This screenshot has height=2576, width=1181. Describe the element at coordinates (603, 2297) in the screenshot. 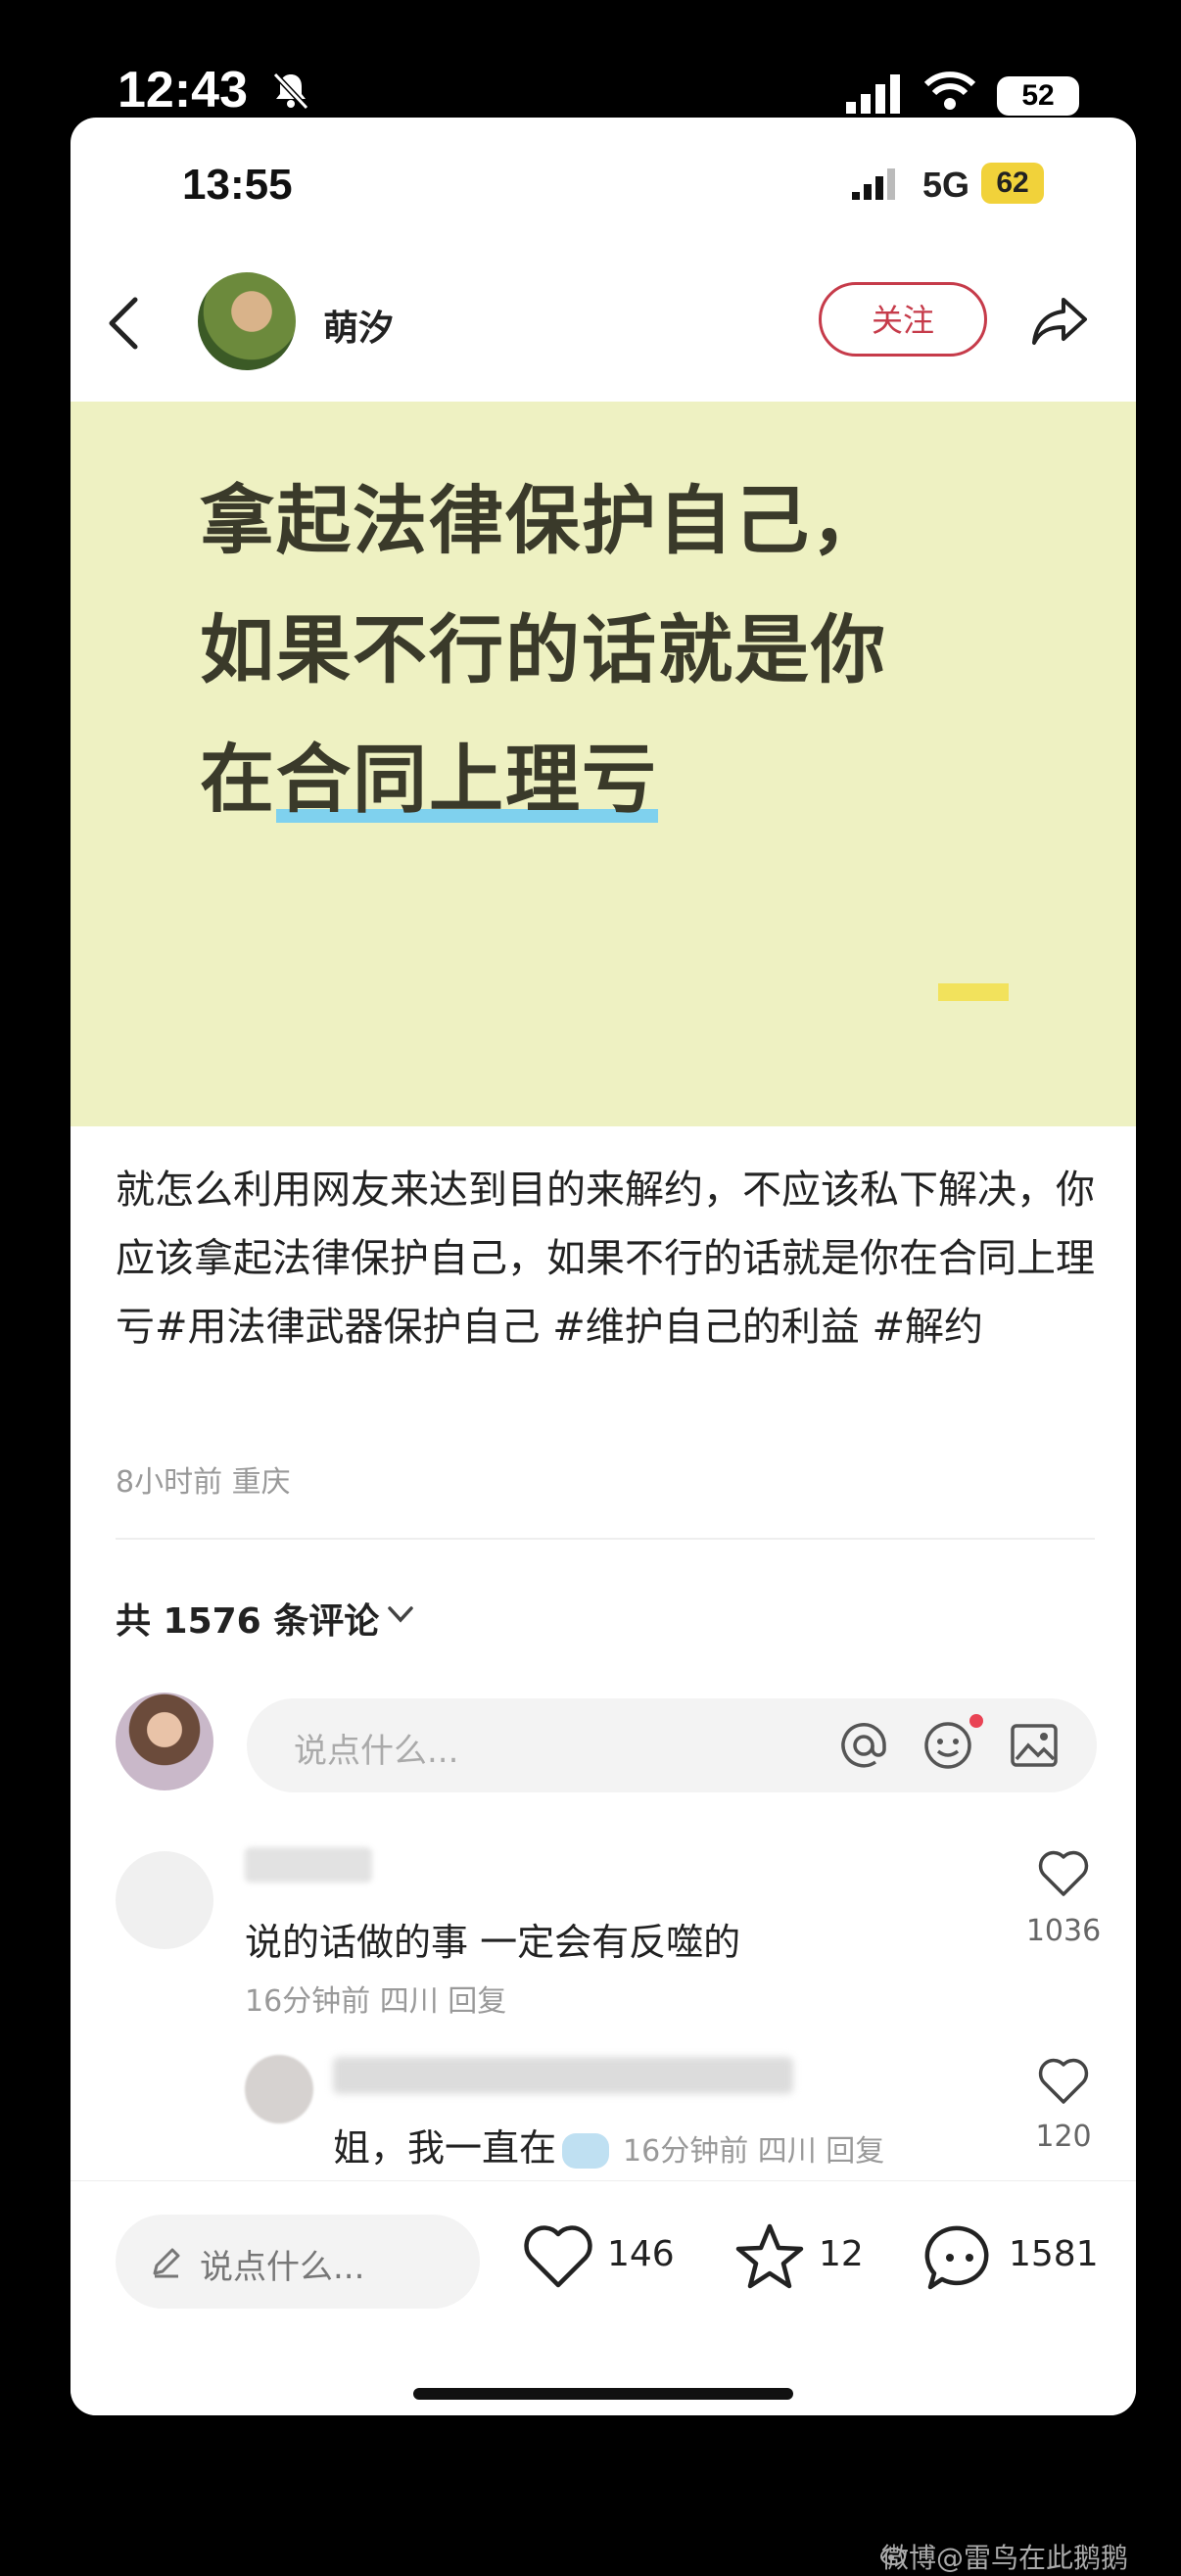

I see `bottom-action-bar: 说点什么... 146 12 1581` at that location.